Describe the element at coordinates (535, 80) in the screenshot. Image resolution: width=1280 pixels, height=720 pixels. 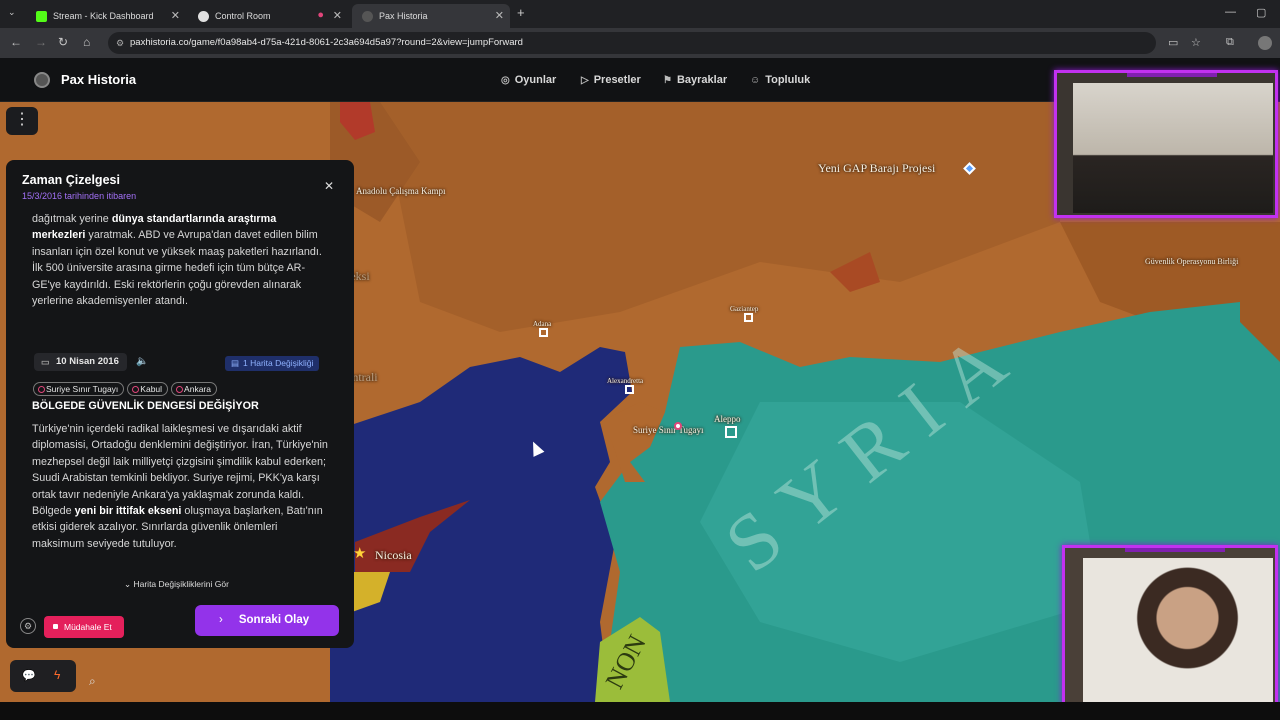
I see `nav-label: Oyunlar` at that location.